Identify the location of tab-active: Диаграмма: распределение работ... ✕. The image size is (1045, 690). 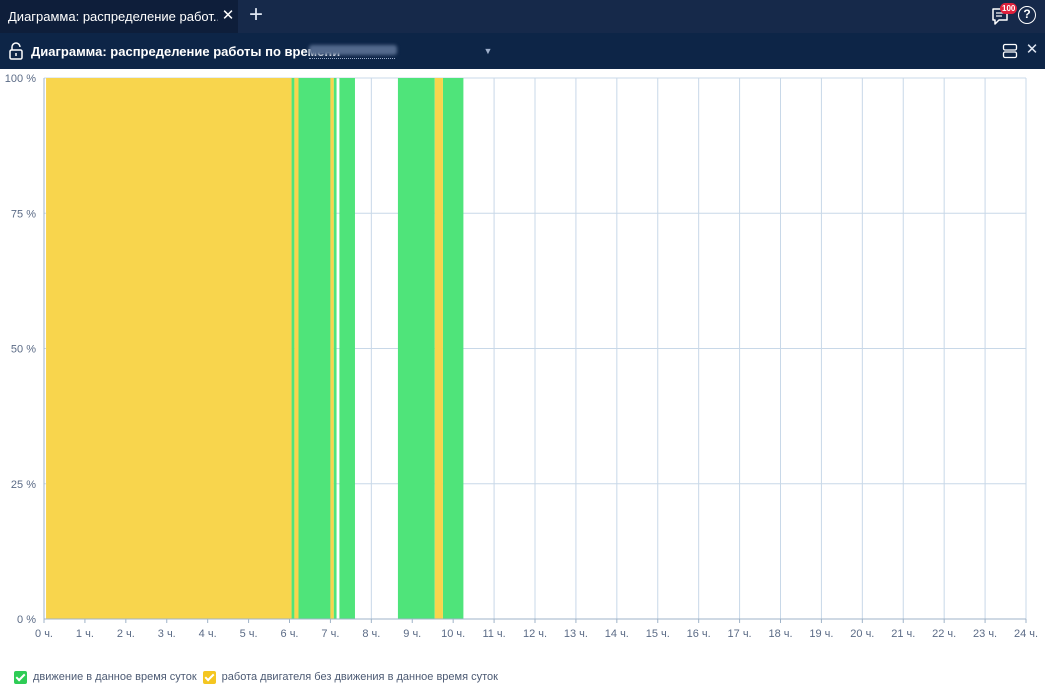
(119, 16).